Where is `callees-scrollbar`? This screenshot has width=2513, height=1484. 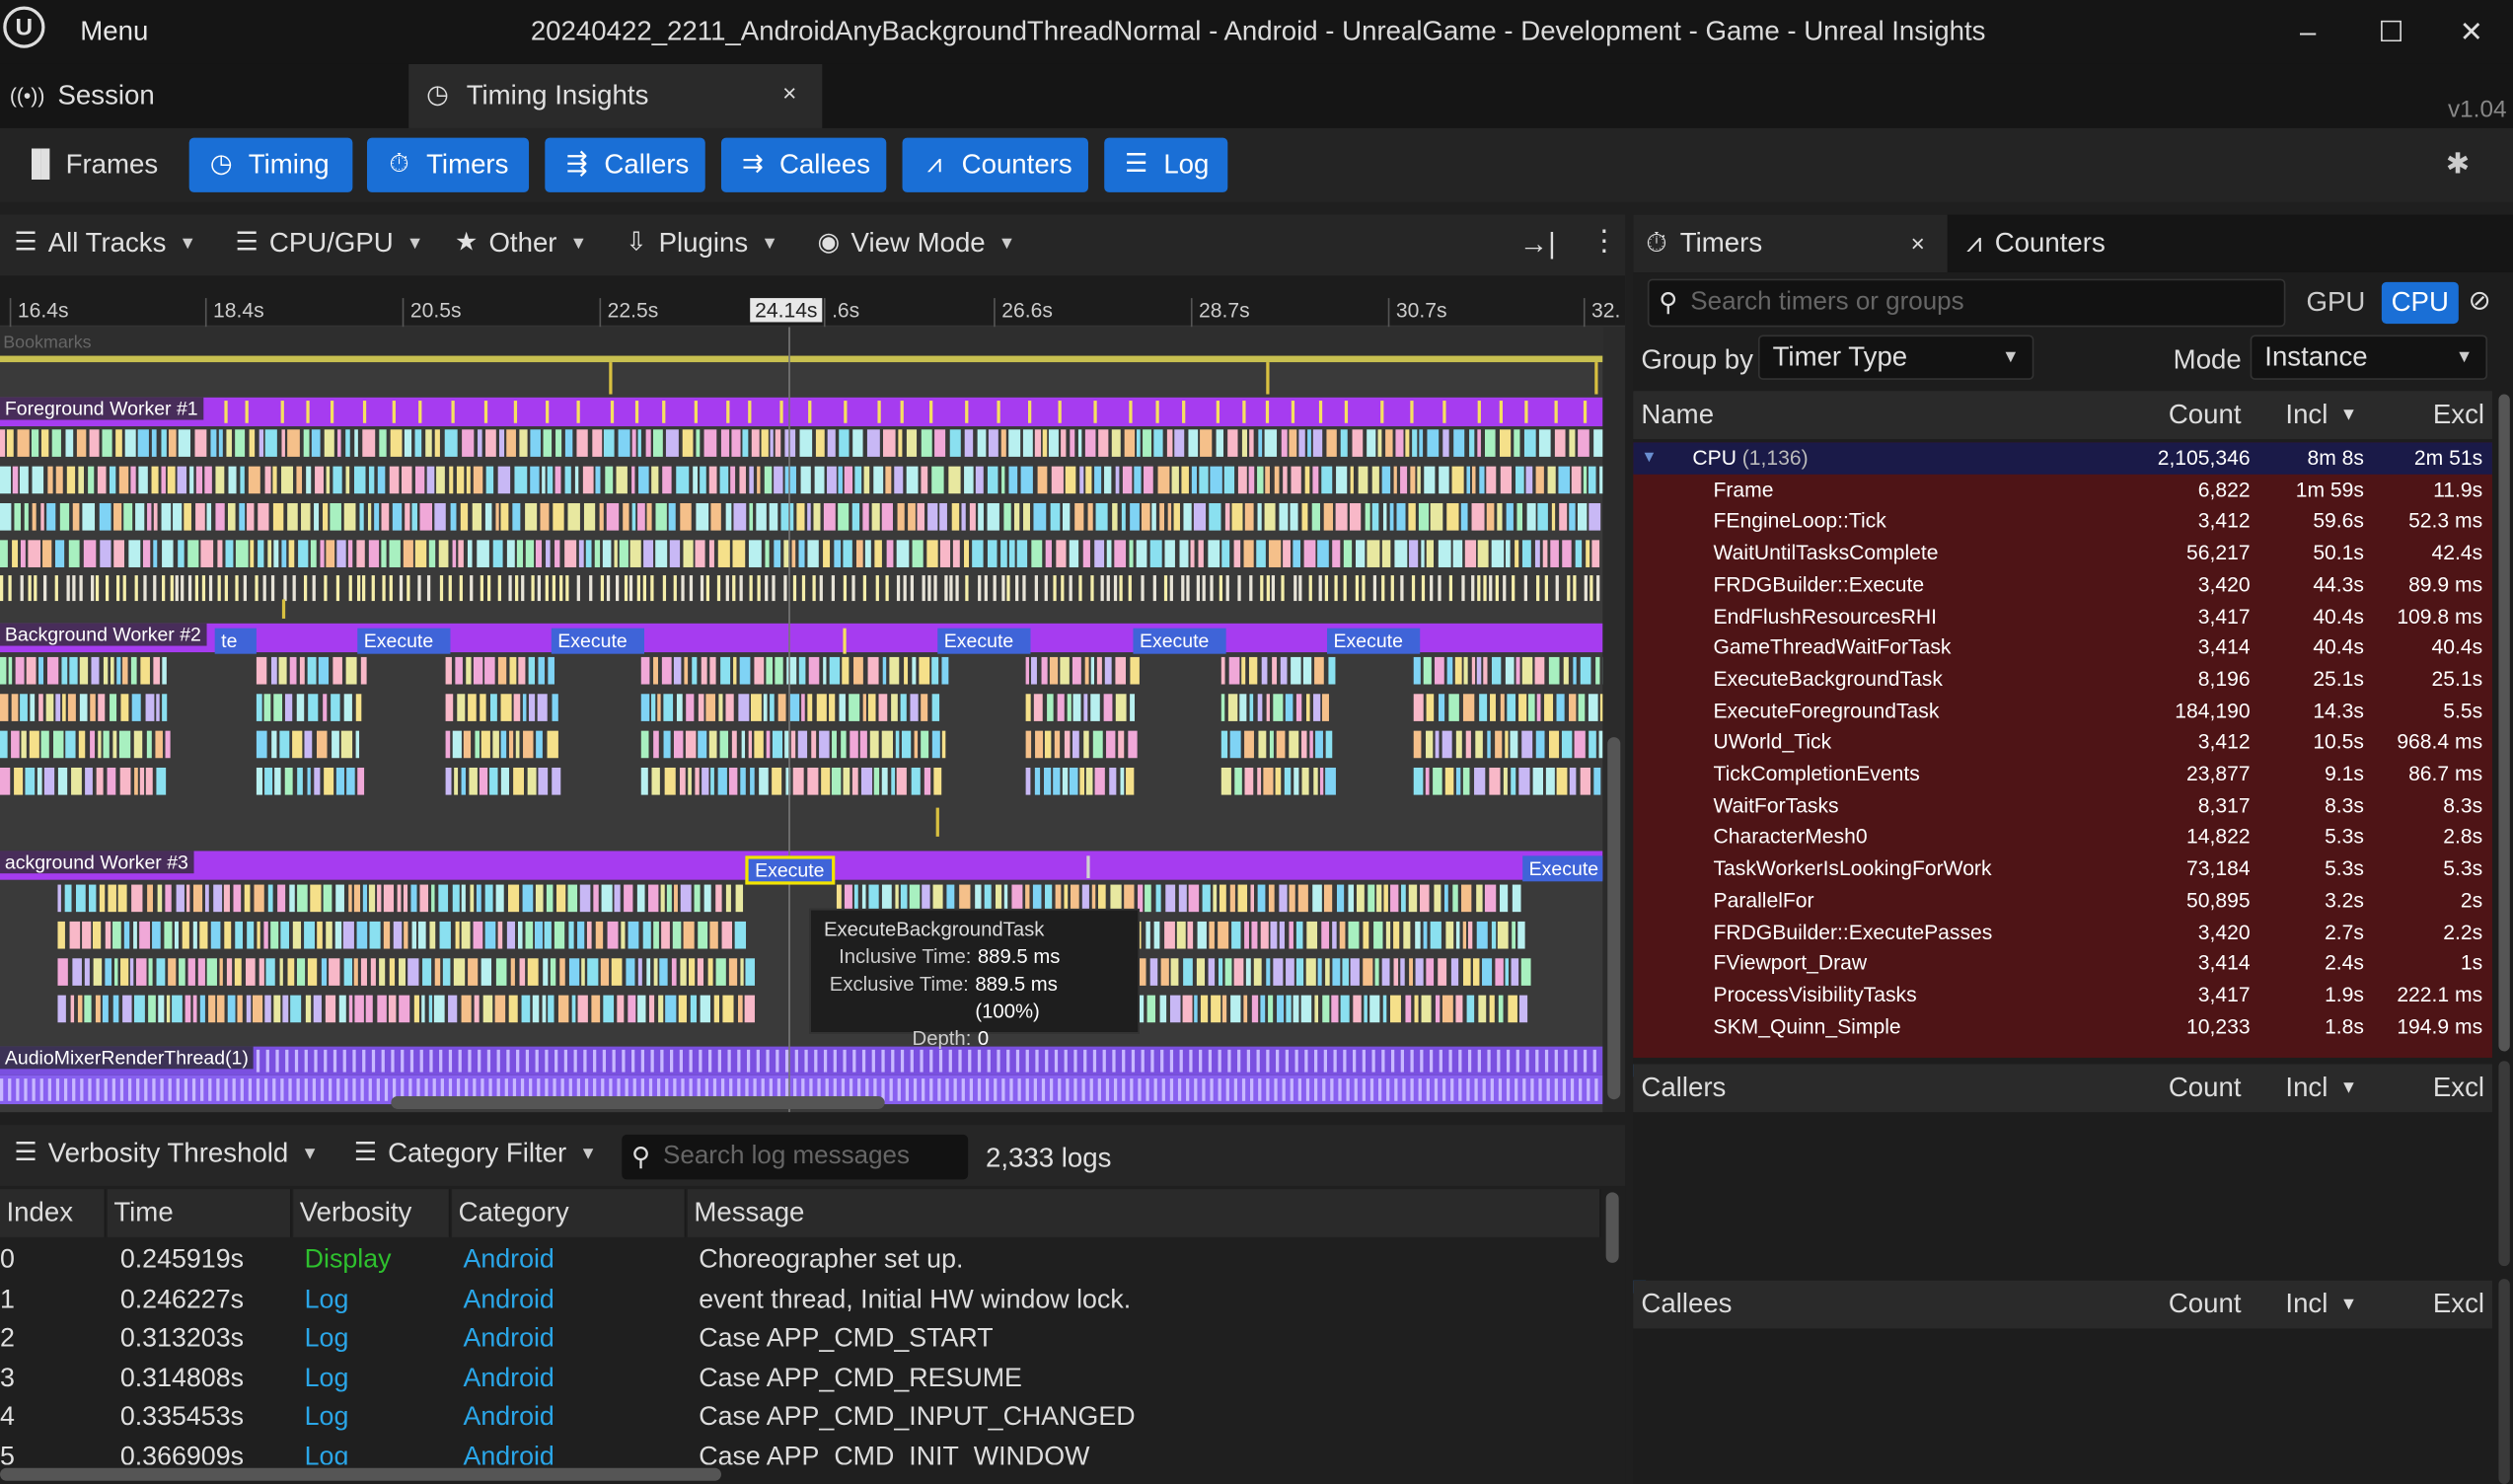
callees-scrollbar is located at coordinates (2504, 1381).